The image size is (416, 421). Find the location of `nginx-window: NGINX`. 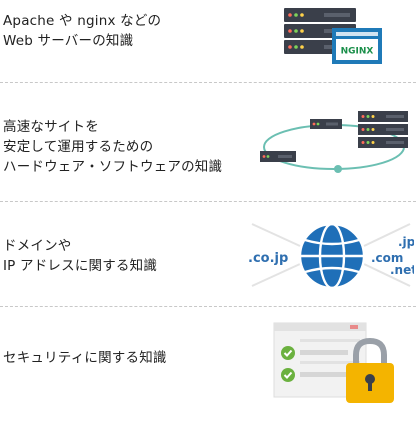

nginx-window: NGINX is located at coordinates (357, 46).